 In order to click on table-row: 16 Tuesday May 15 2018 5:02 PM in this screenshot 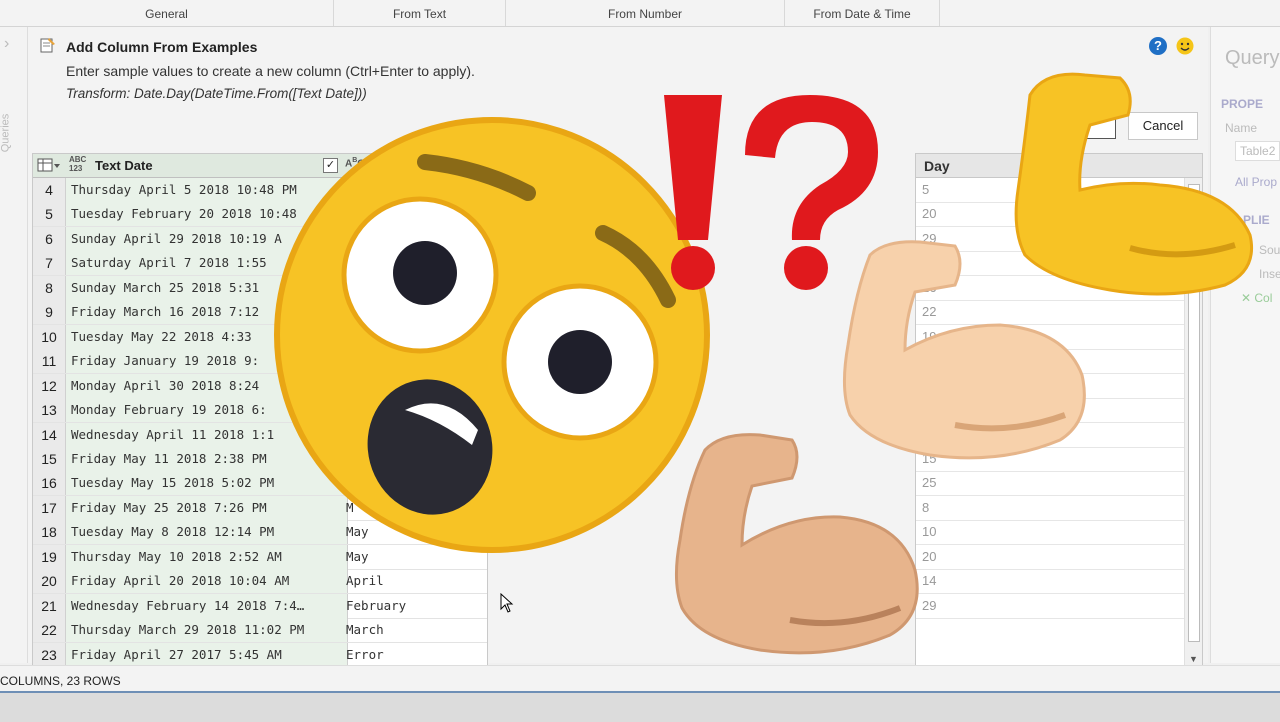, I will do `click(260, 484)`.